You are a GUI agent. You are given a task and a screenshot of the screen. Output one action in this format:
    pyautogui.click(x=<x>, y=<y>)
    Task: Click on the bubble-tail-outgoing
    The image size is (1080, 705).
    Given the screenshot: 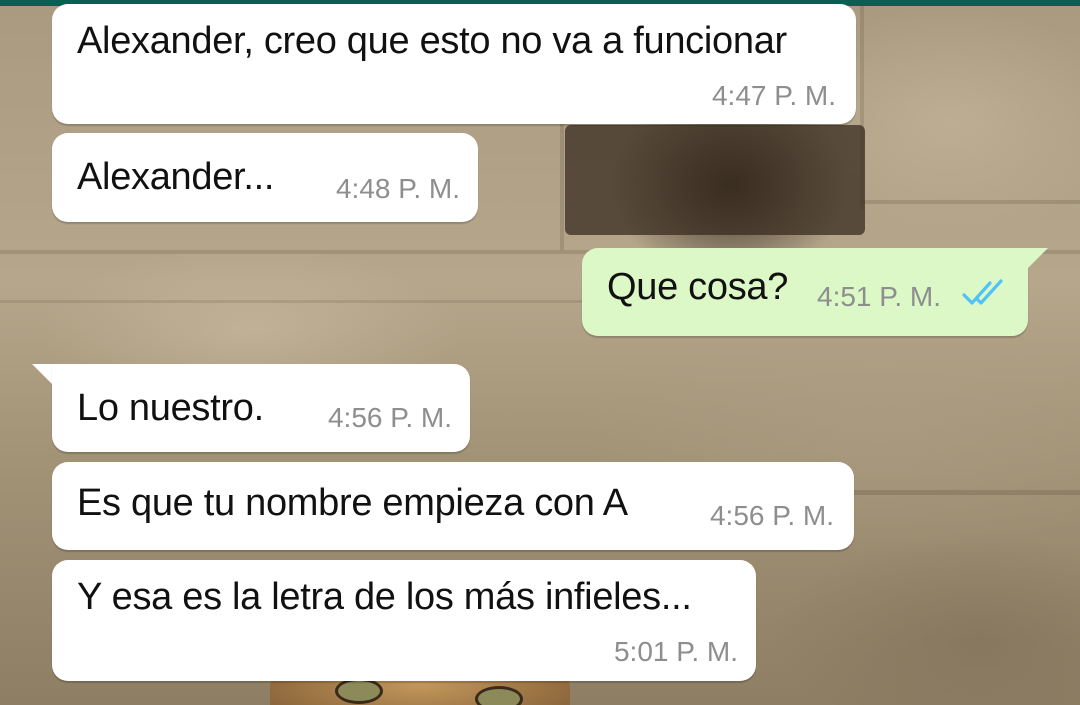 What is the action you would take?
    pyautogui.click(x=1037, y=259)
    